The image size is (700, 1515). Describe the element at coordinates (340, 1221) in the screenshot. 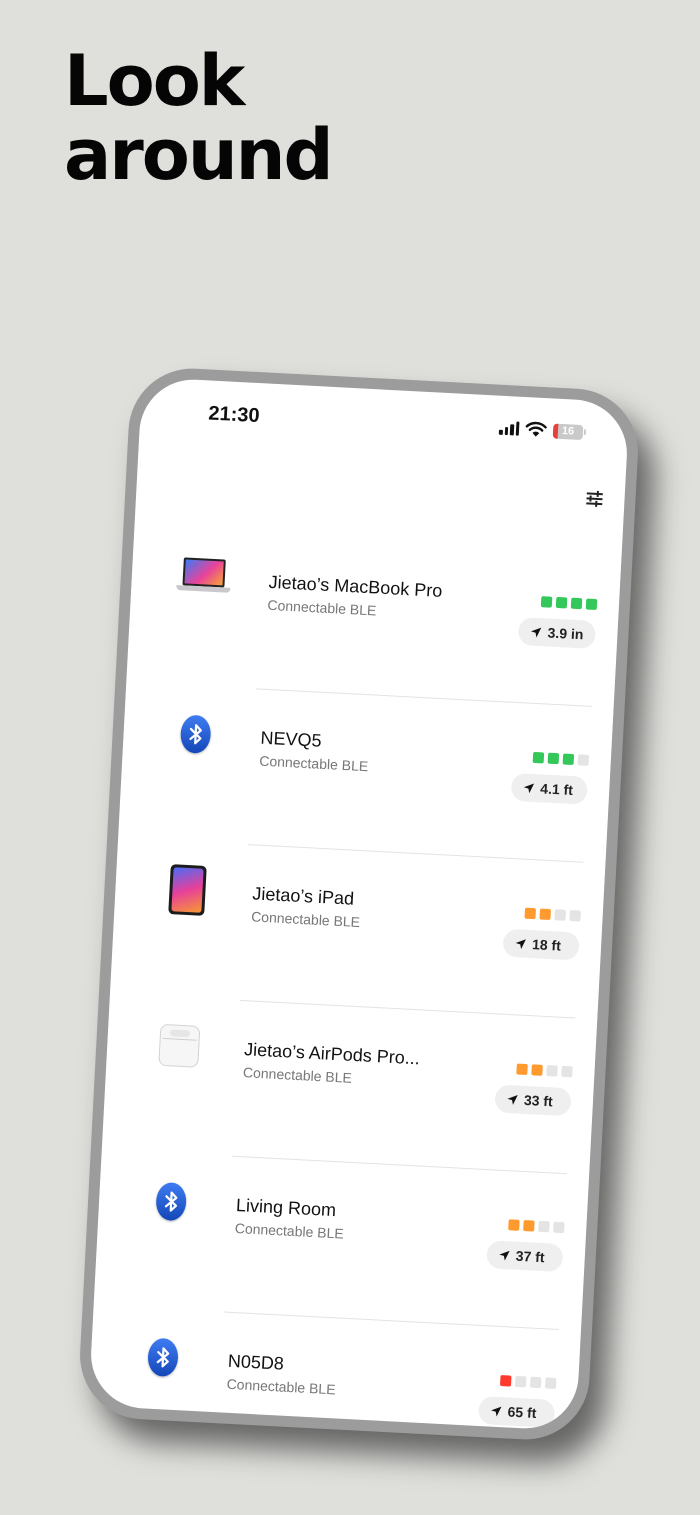

I see `device-text: Living Room Connectable BLE` at that location.